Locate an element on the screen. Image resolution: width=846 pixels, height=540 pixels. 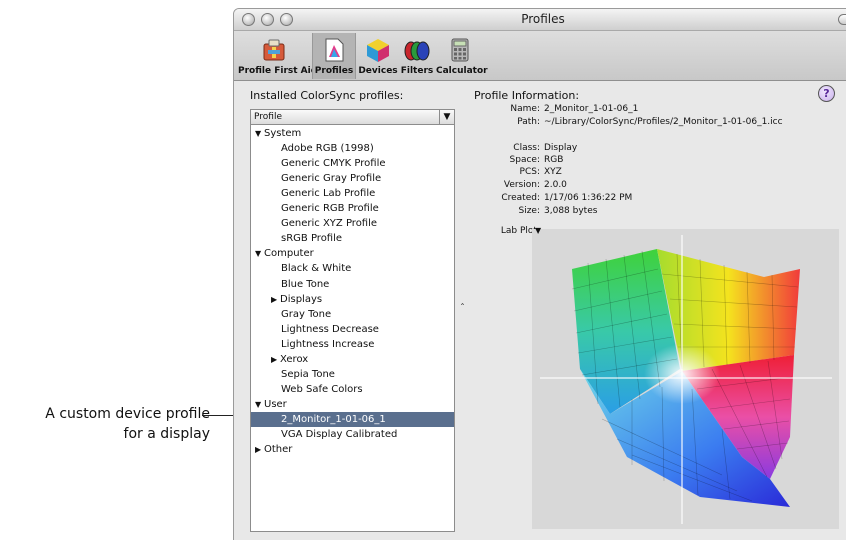
info-created-value: 1/17/06 1:36:22 PM is located at coordinates (588, 198).